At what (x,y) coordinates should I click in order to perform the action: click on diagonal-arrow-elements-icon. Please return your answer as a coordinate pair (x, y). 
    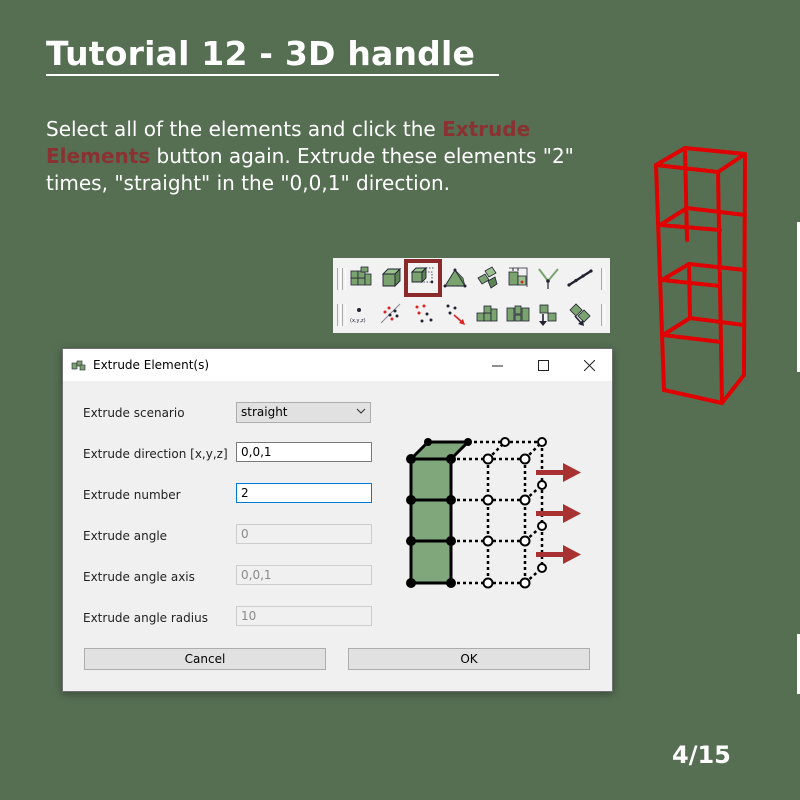
    Looking at the image, I should click on (580, 314).